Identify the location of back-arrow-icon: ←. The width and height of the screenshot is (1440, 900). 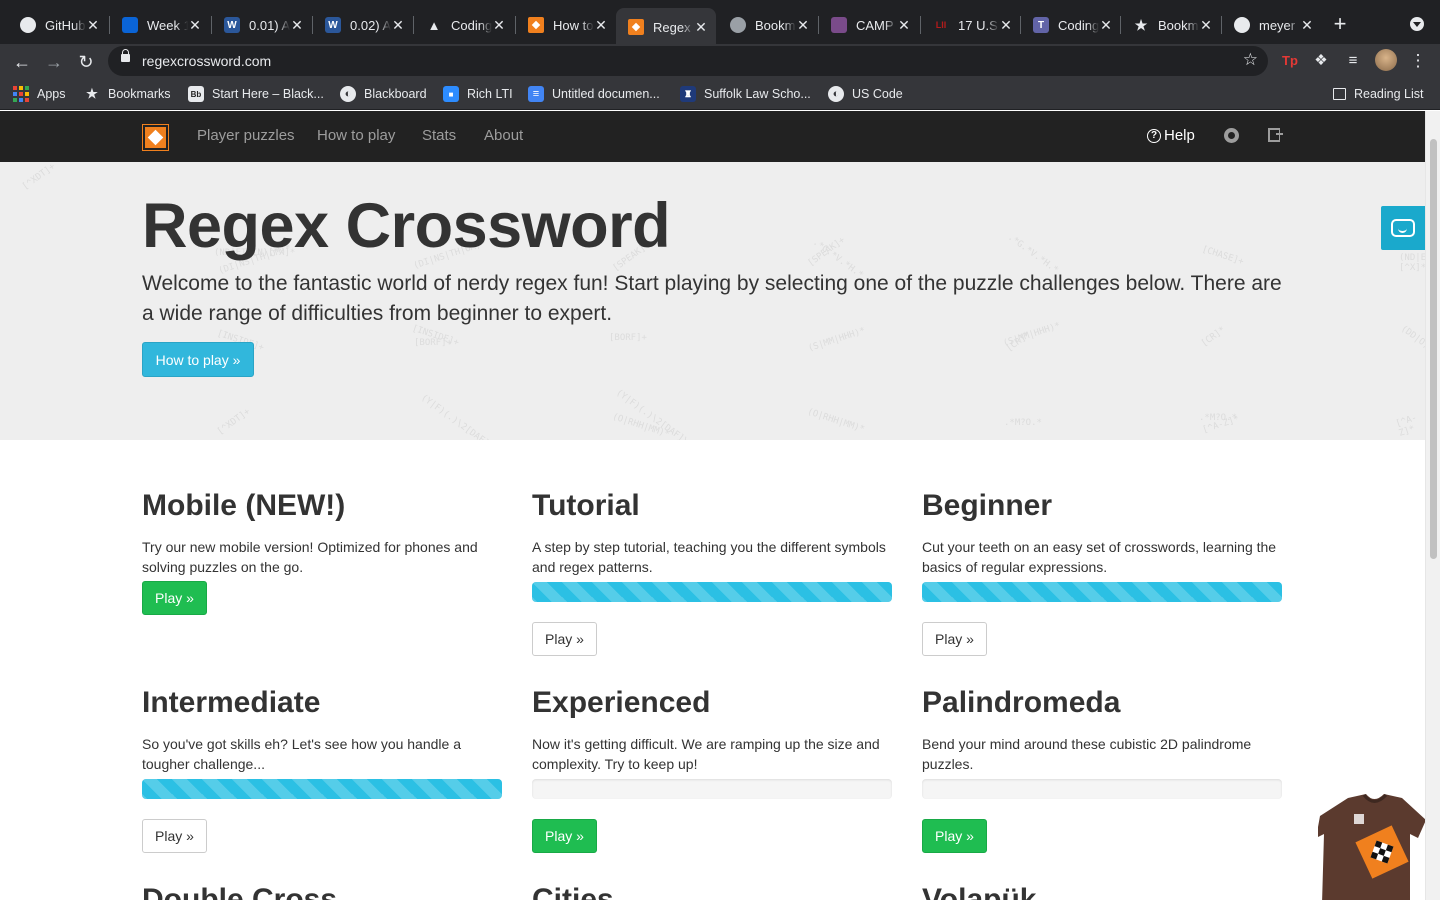
(22, 62).